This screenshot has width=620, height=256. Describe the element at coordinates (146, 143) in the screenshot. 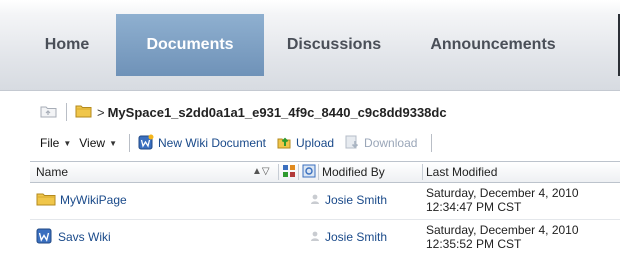

I see `new-wiki-icon` at that location.